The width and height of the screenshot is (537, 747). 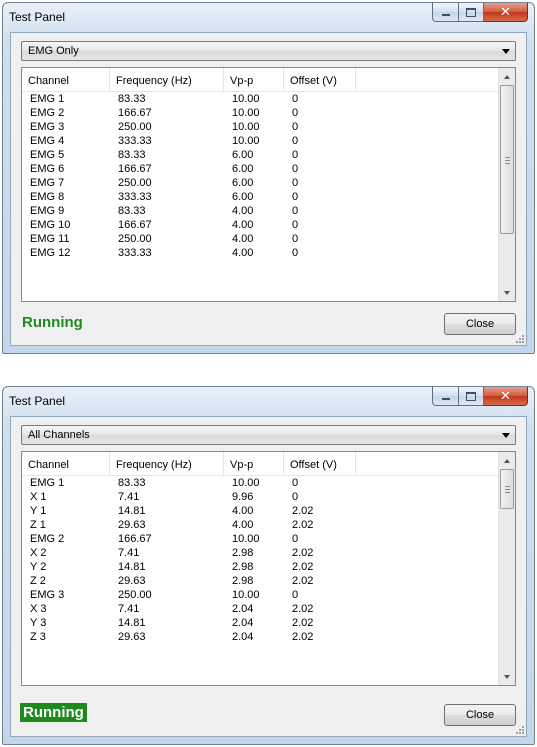 I want to click on table-row: Y 2 14.81 2.98 2.02, so click(x=260, y=567).